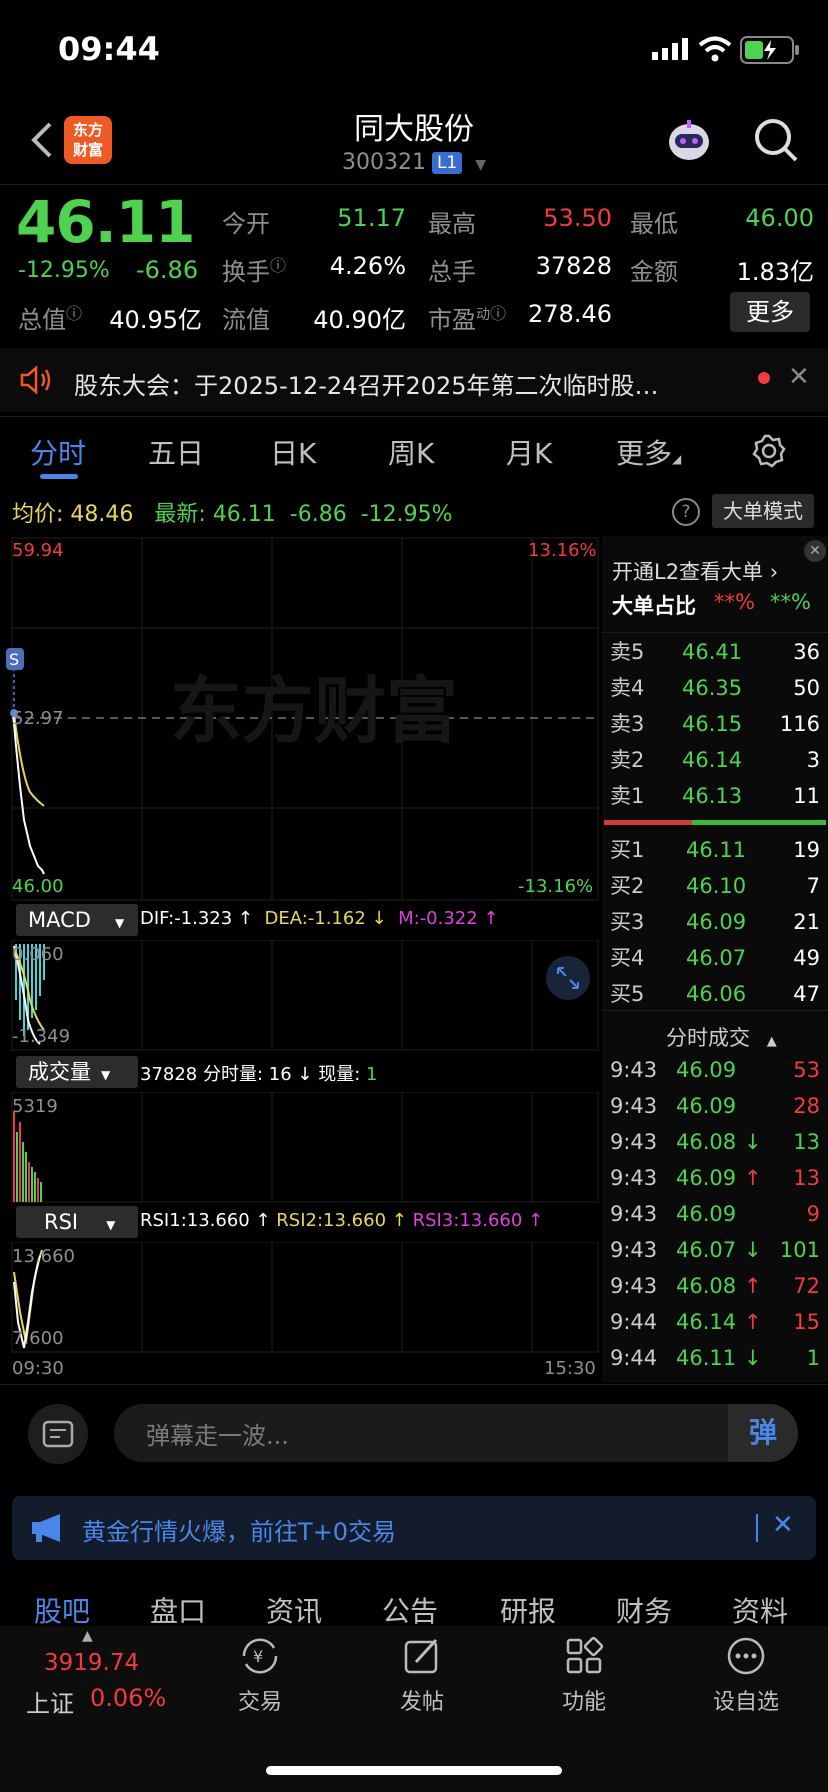 The image size is (828, 1792). I want to click on volume-selector: 成交量 ▼, so click(77, 1072).